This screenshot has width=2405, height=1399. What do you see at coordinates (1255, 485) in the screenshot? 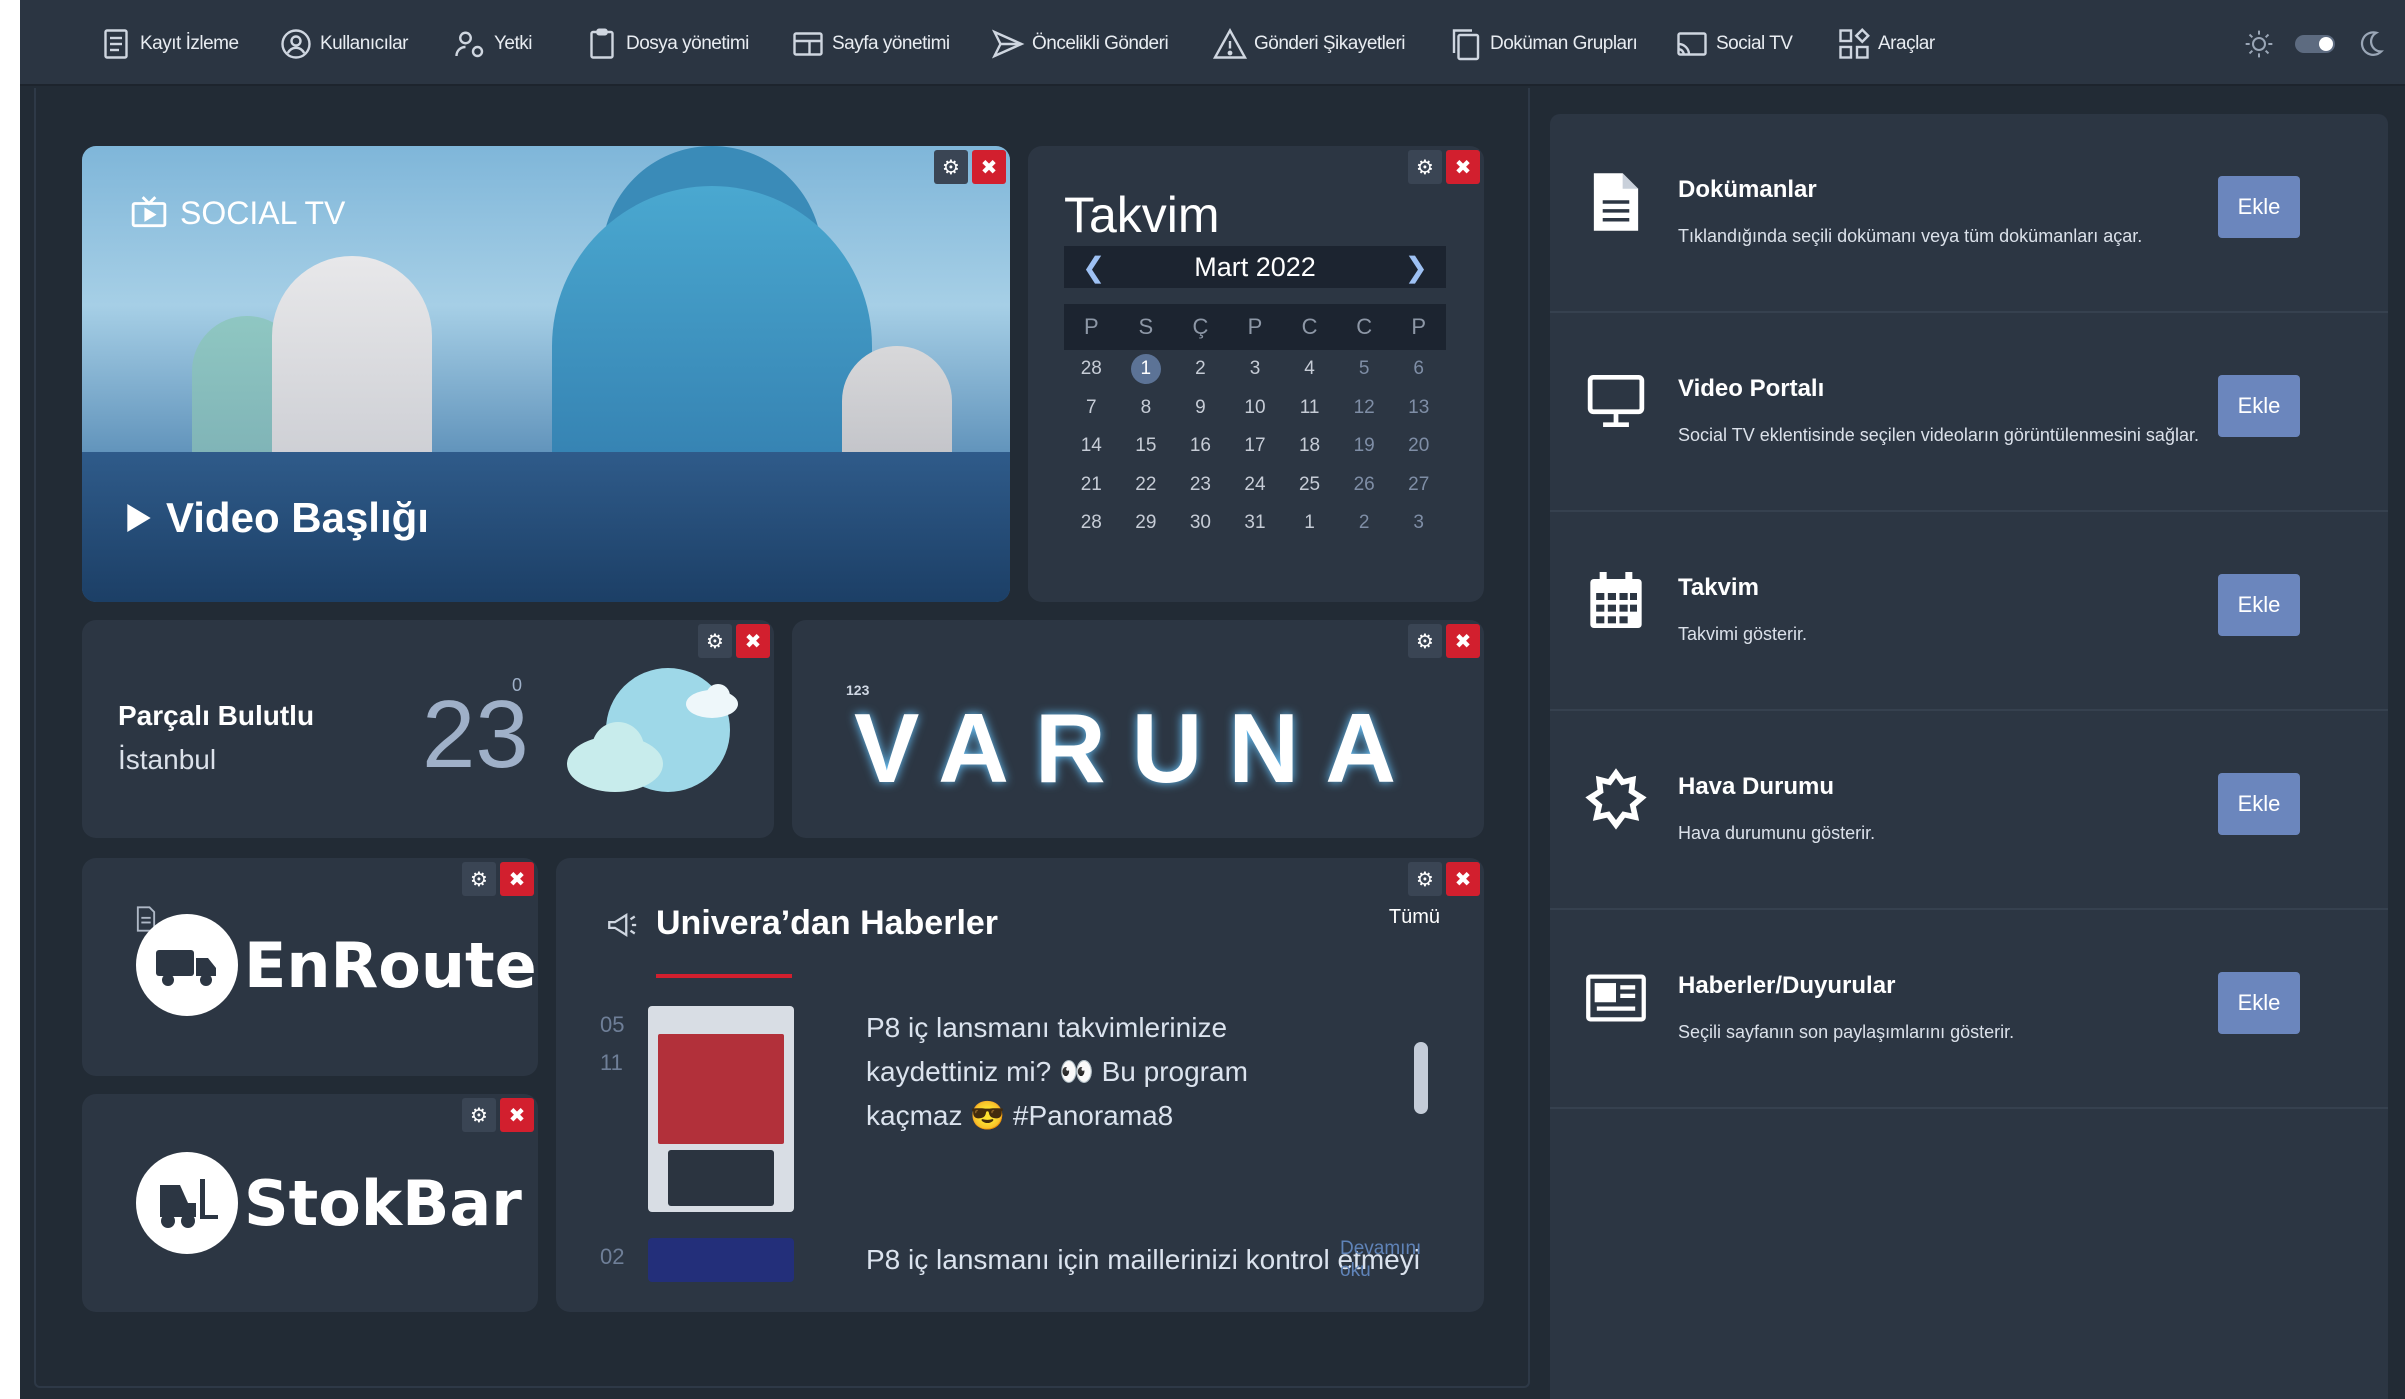
I see `calendar-day: 24` at bounding box center [1255, 485].